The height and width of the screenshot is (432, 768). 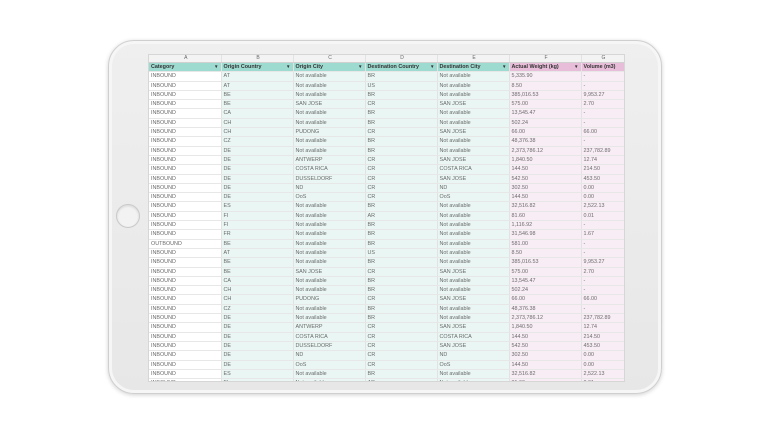 I want to click on cell-origin-country: FI, so click(x=257, y=216).